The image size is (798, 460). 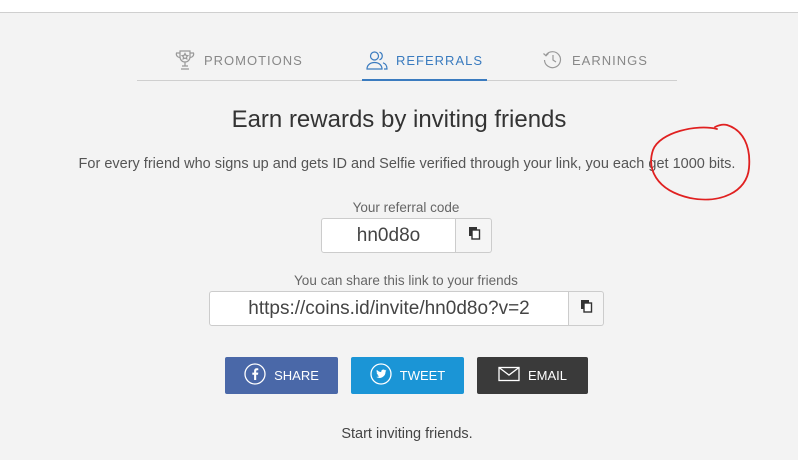 I want to click on tab-referrals: REFERRALS, so click(x=424, y=60).